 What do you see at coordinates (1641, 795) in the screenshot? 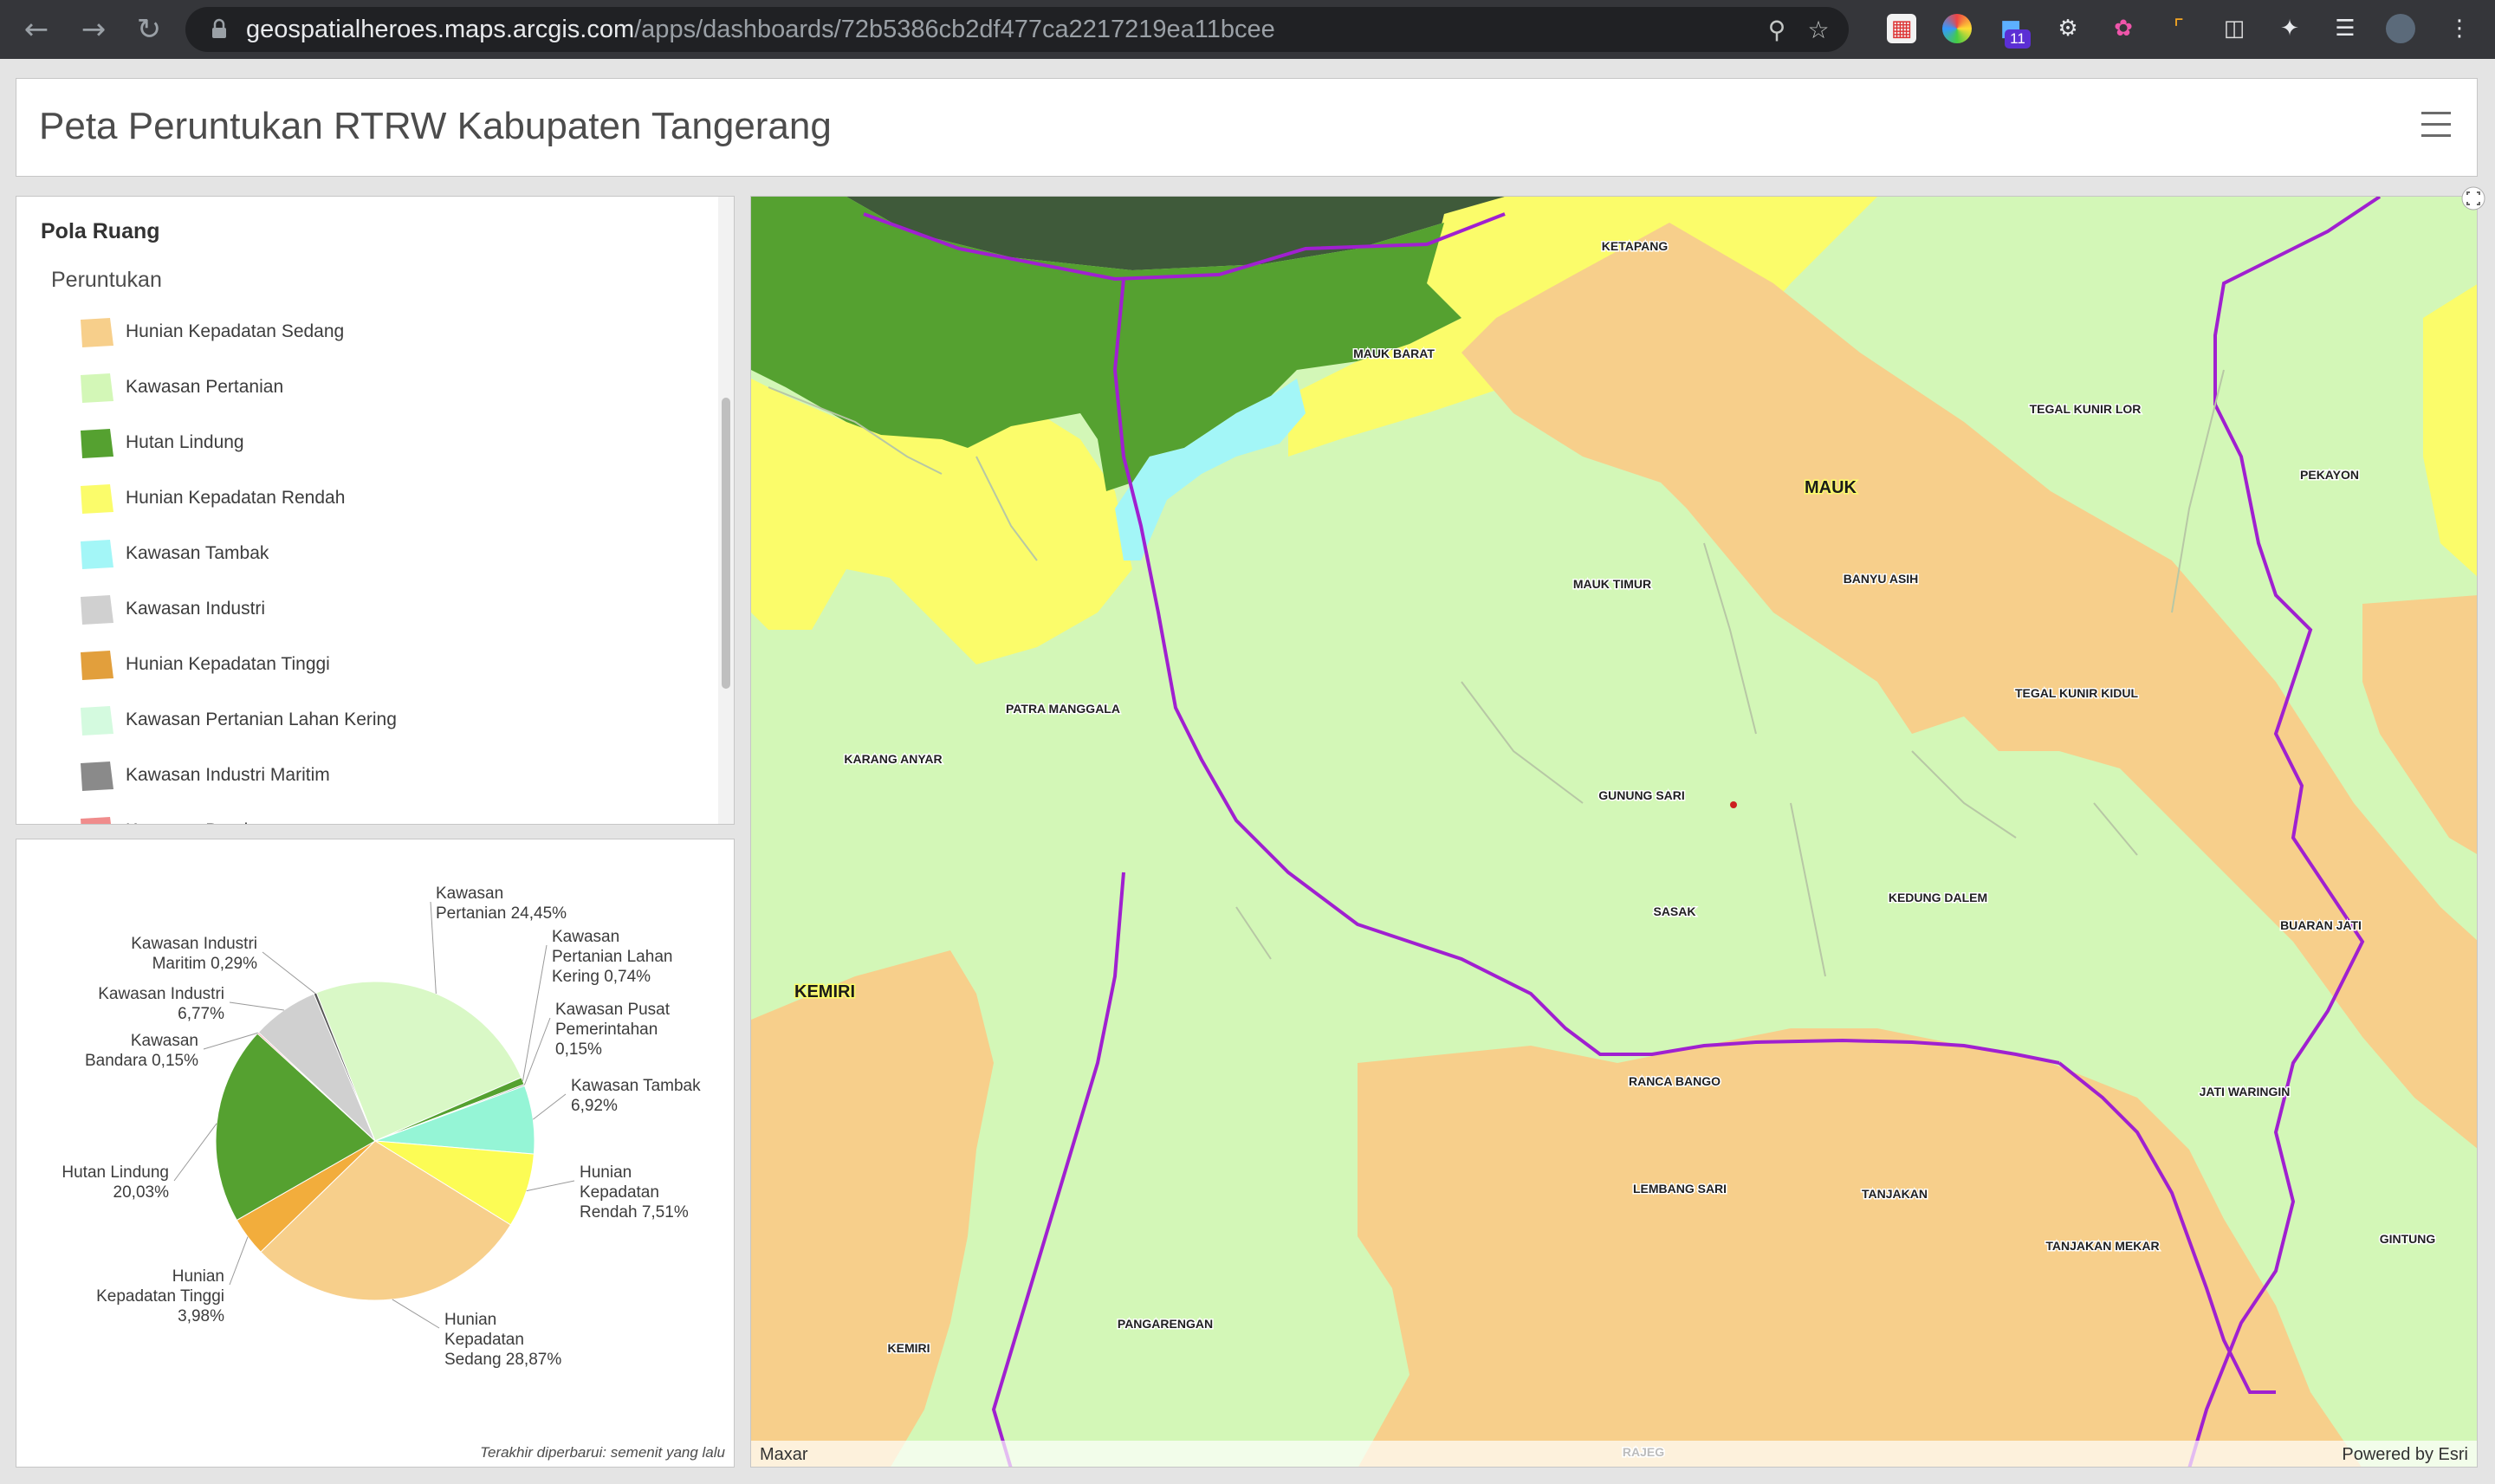
I see `map-place-label: GUNUNG SARI` at bounding box center [1641, 795].